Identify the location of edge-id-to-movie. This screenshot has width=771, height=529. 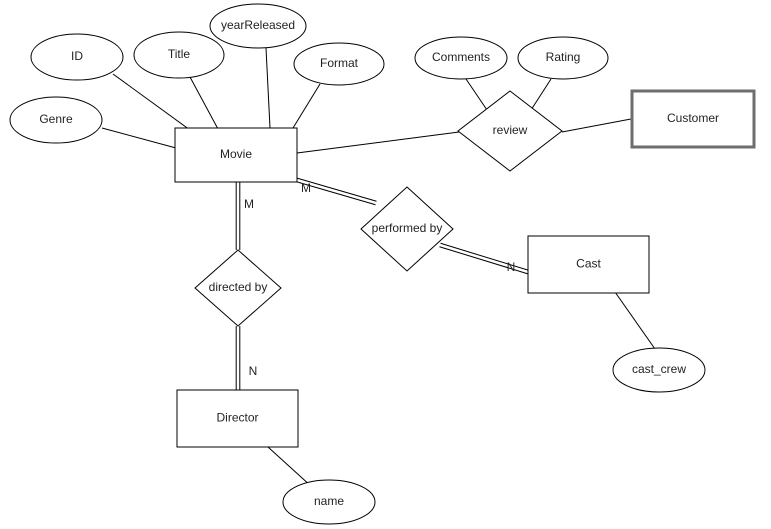
(151, 102).